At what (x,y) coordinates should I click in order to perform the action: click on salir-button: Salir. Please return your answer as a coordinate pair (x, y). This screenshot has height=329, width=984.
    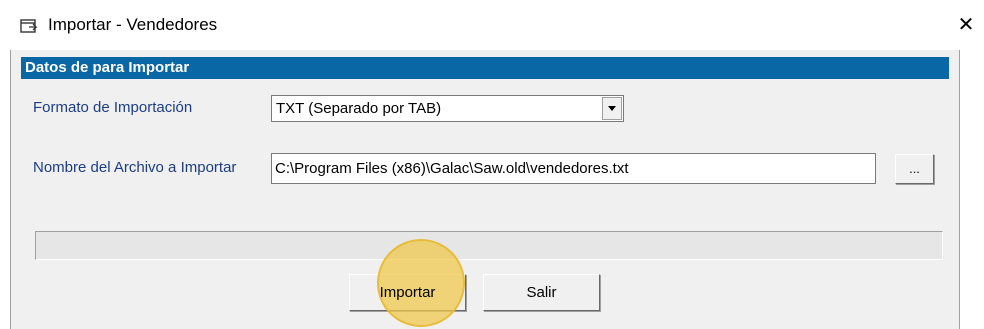
    Looking at the image, I should click on (541, 292).